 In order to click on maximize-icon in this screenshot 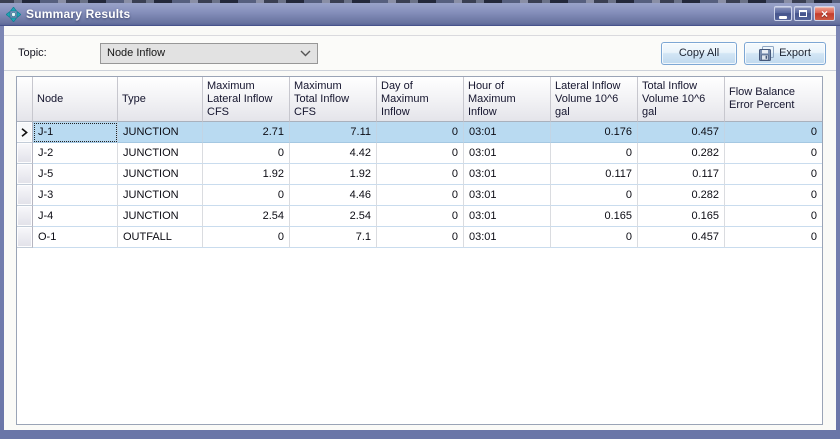, I will do `click(803, 13)`.